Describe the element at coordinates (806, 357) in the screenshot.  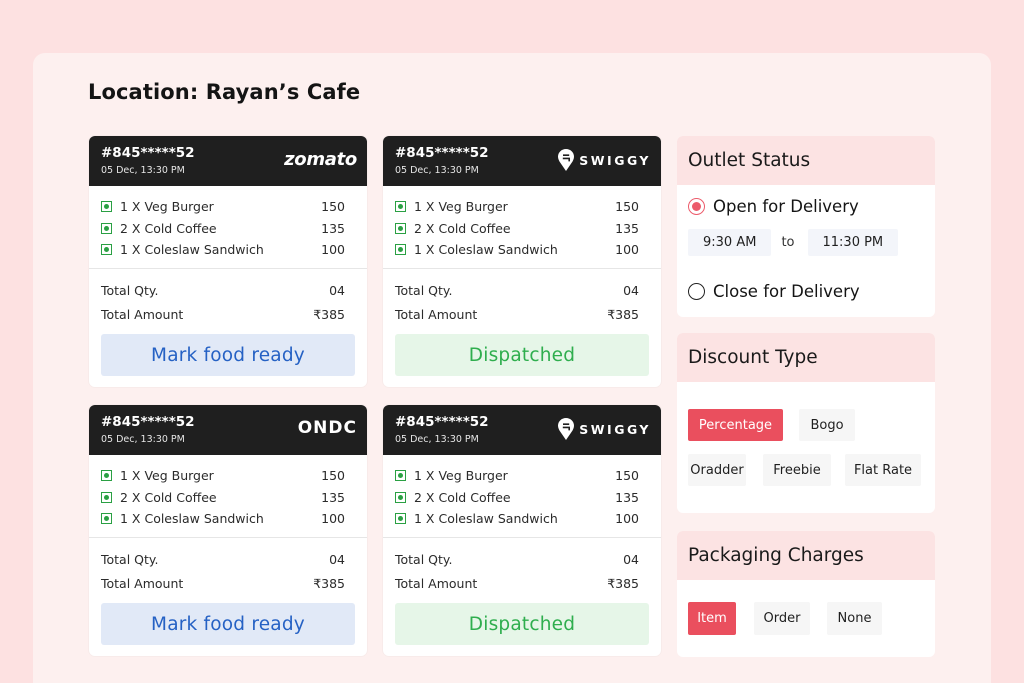
I see `discount-type-title: Discount Type` at that location.